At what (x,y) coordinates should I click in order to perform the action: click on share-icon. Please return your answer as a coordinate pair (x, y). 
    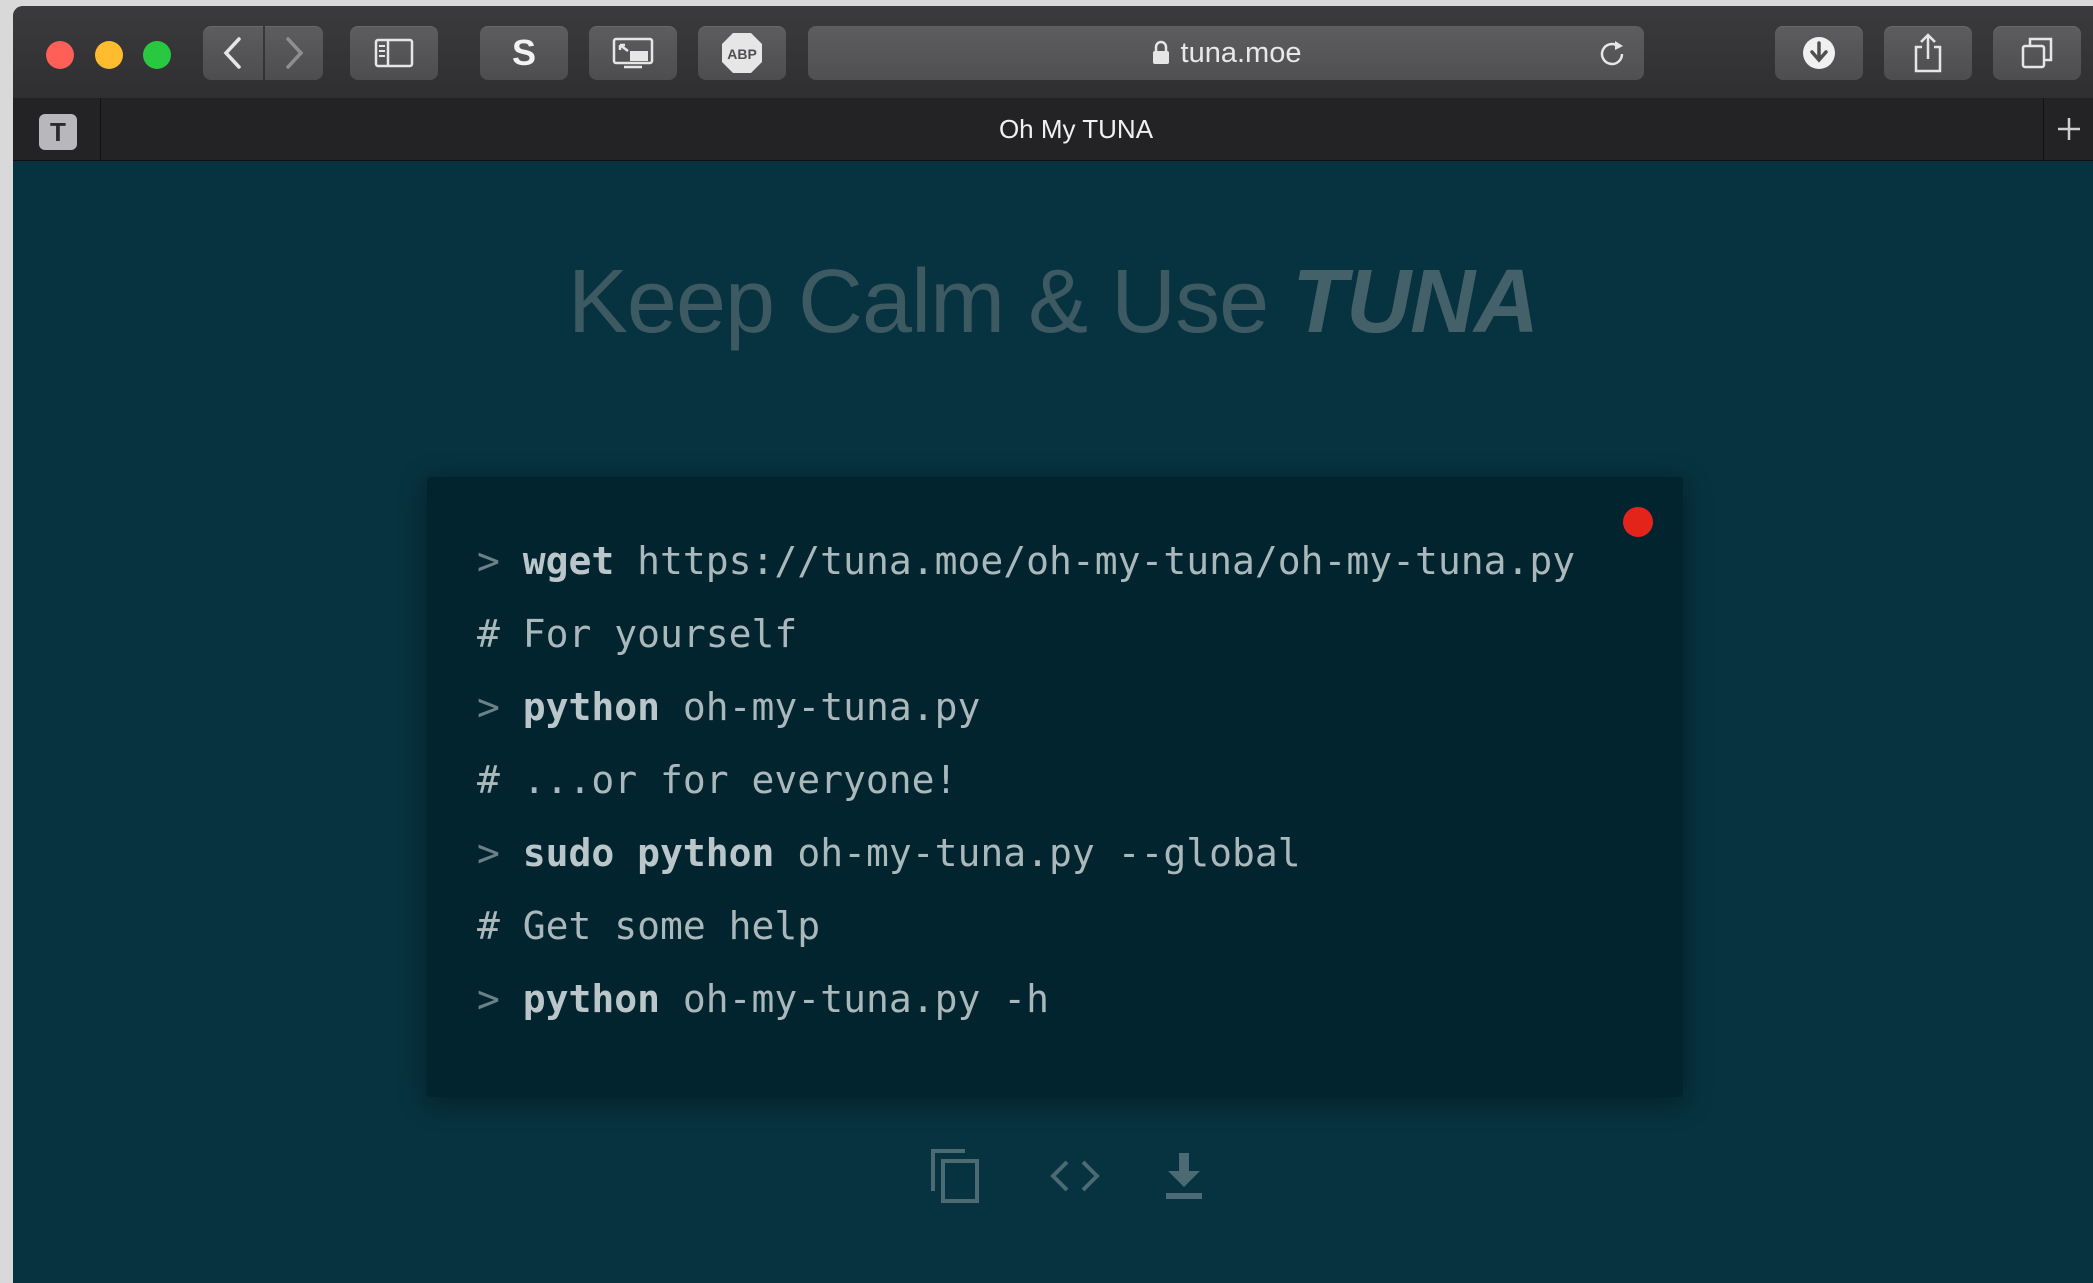
    Looking at the image, I should click on (1928, 53).